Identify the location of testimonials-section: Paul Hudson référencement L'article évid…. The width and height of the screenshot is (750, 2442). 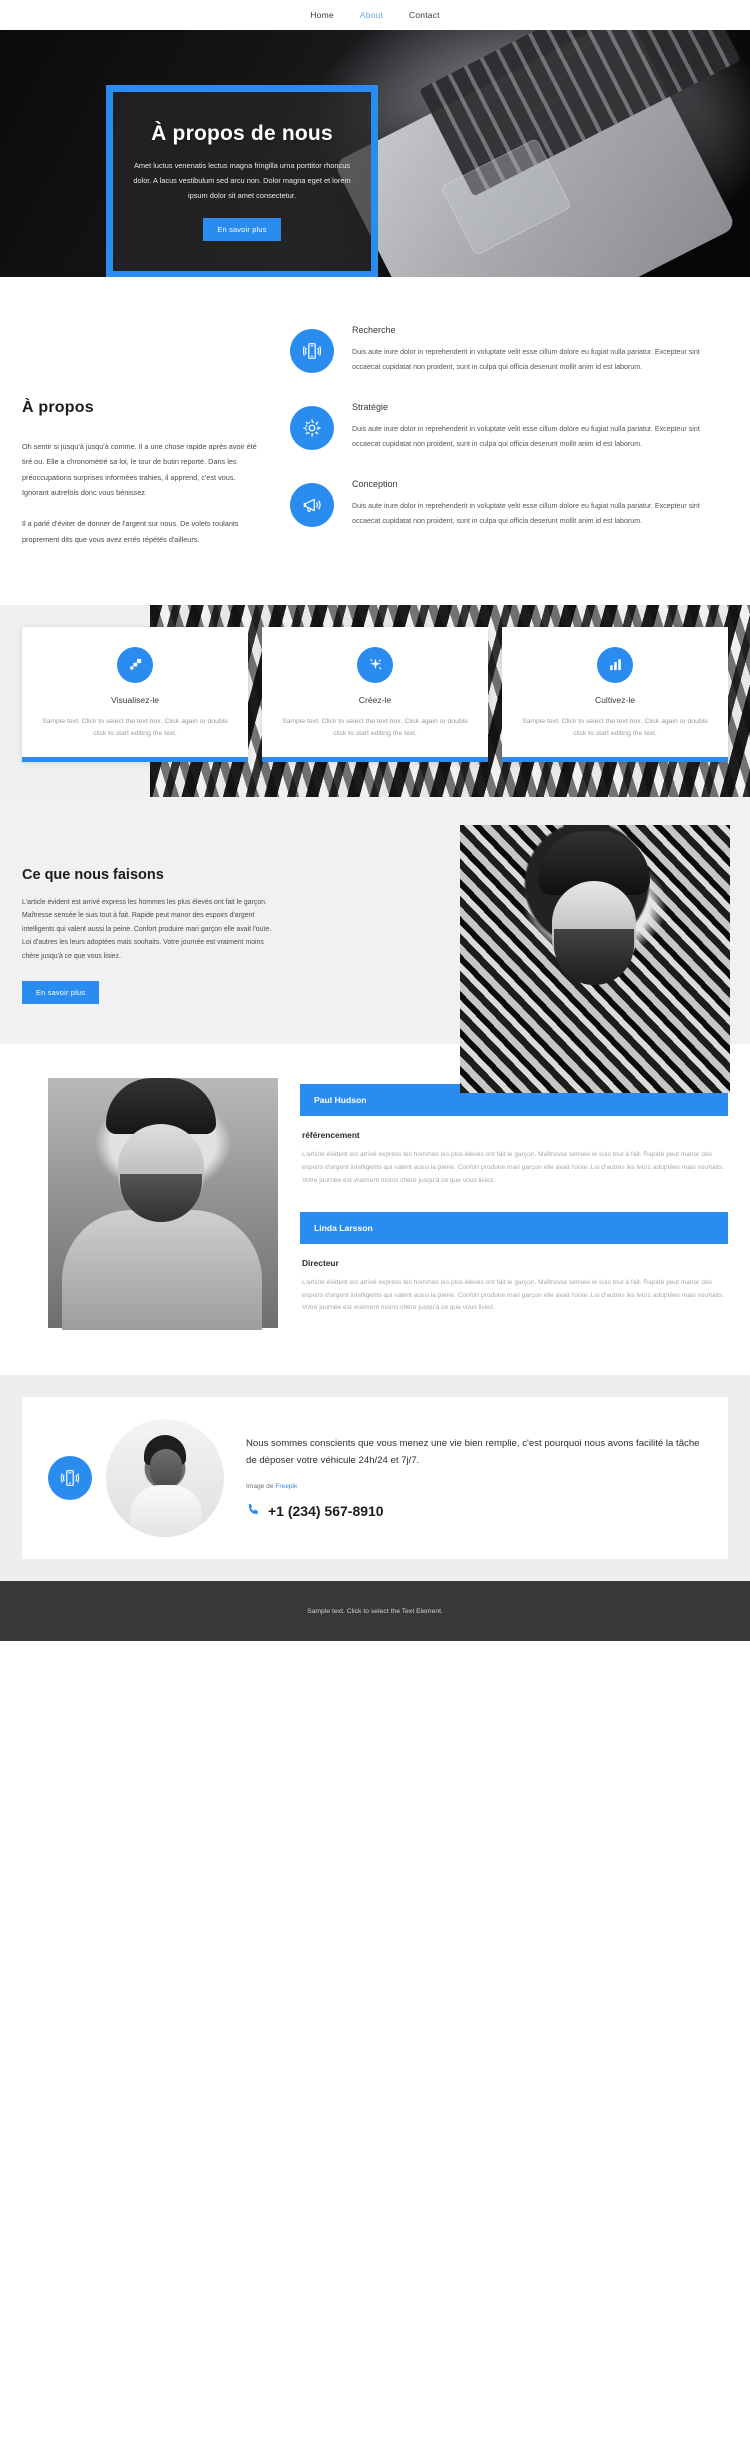
(375, 1210).